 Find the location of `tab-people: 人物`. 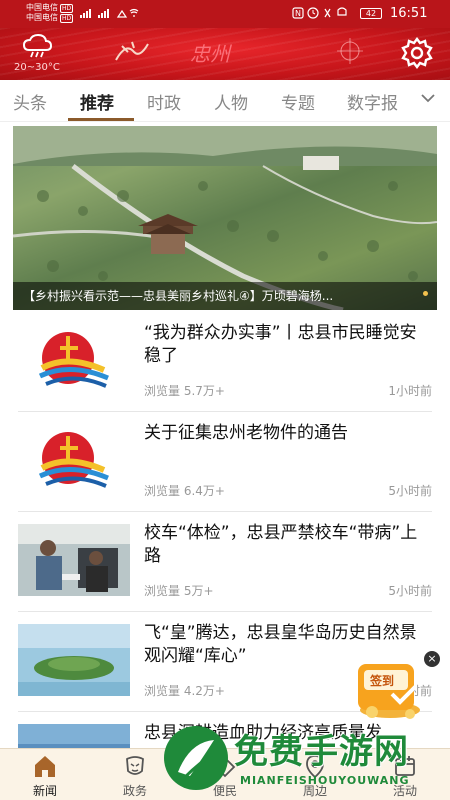

tab-people: 人物 is located at coordinates (231, 101).